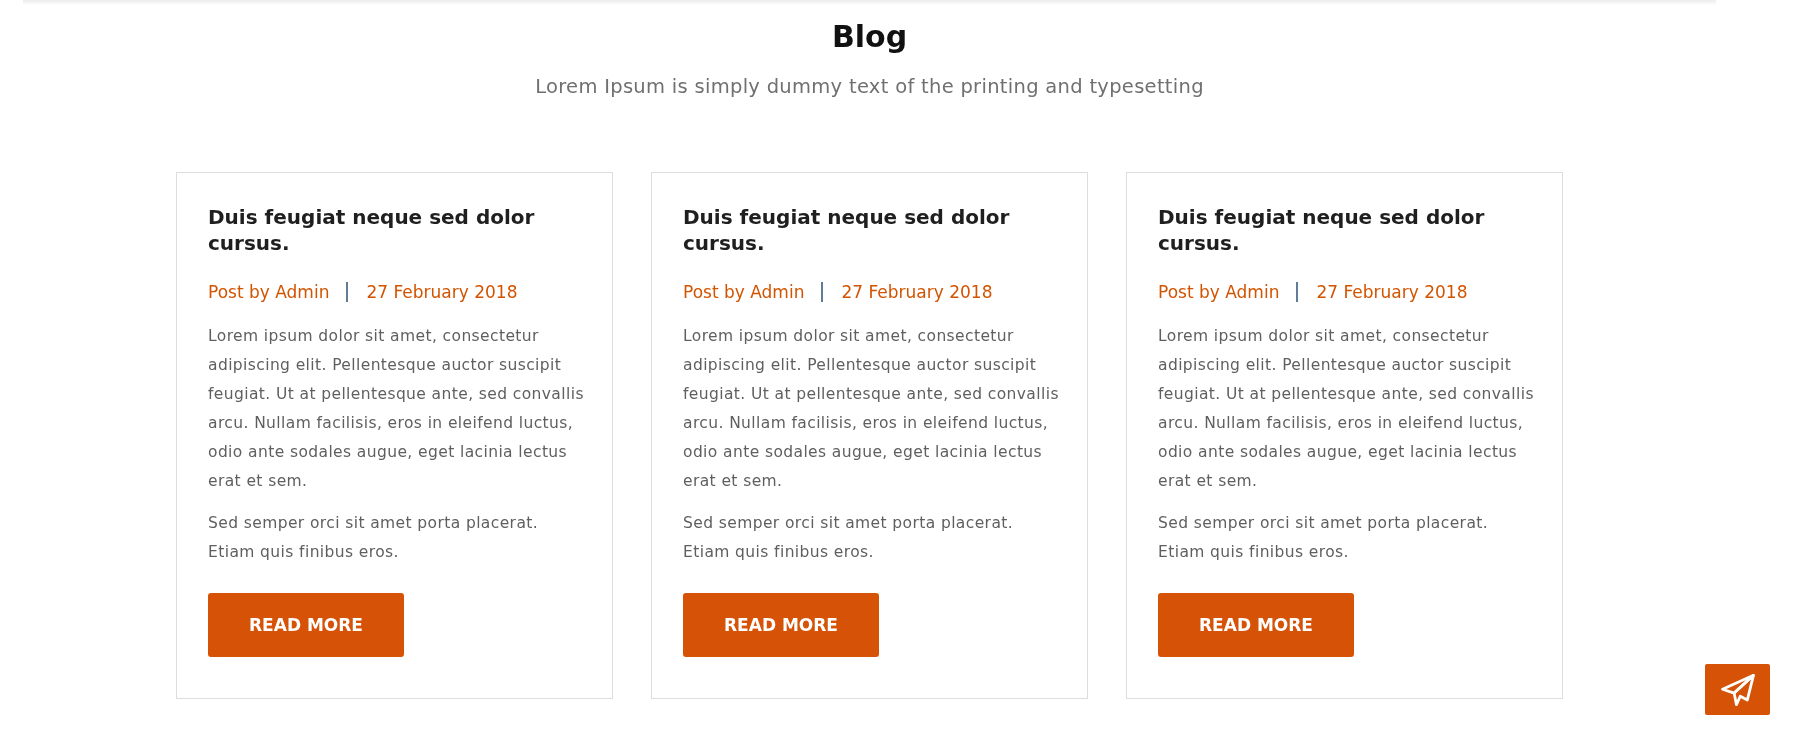 Image resolution: width=1794 pixels, height=739 pixels. I want to click on send-button, so click(1737, 689).